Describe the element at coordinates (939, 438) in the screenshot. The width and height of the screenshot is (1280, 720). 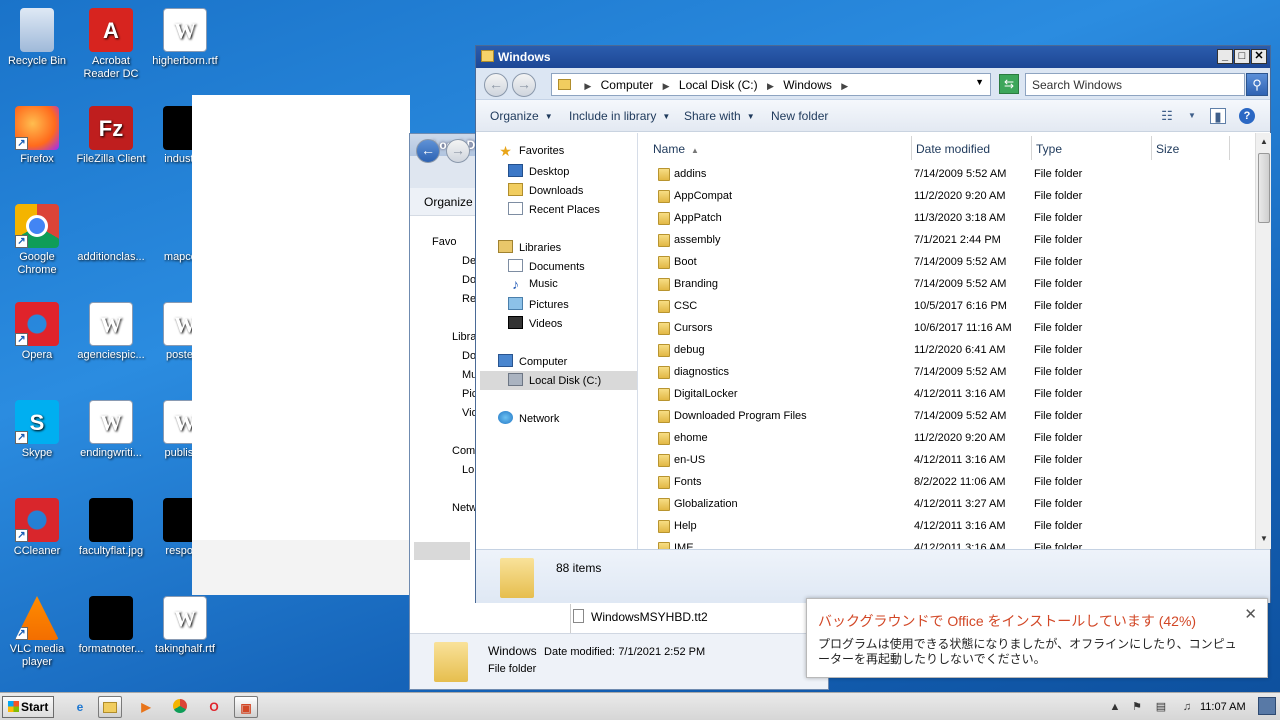
I see `table-row: ehome 11/2/2020 9:20 AM File folder` at that location.